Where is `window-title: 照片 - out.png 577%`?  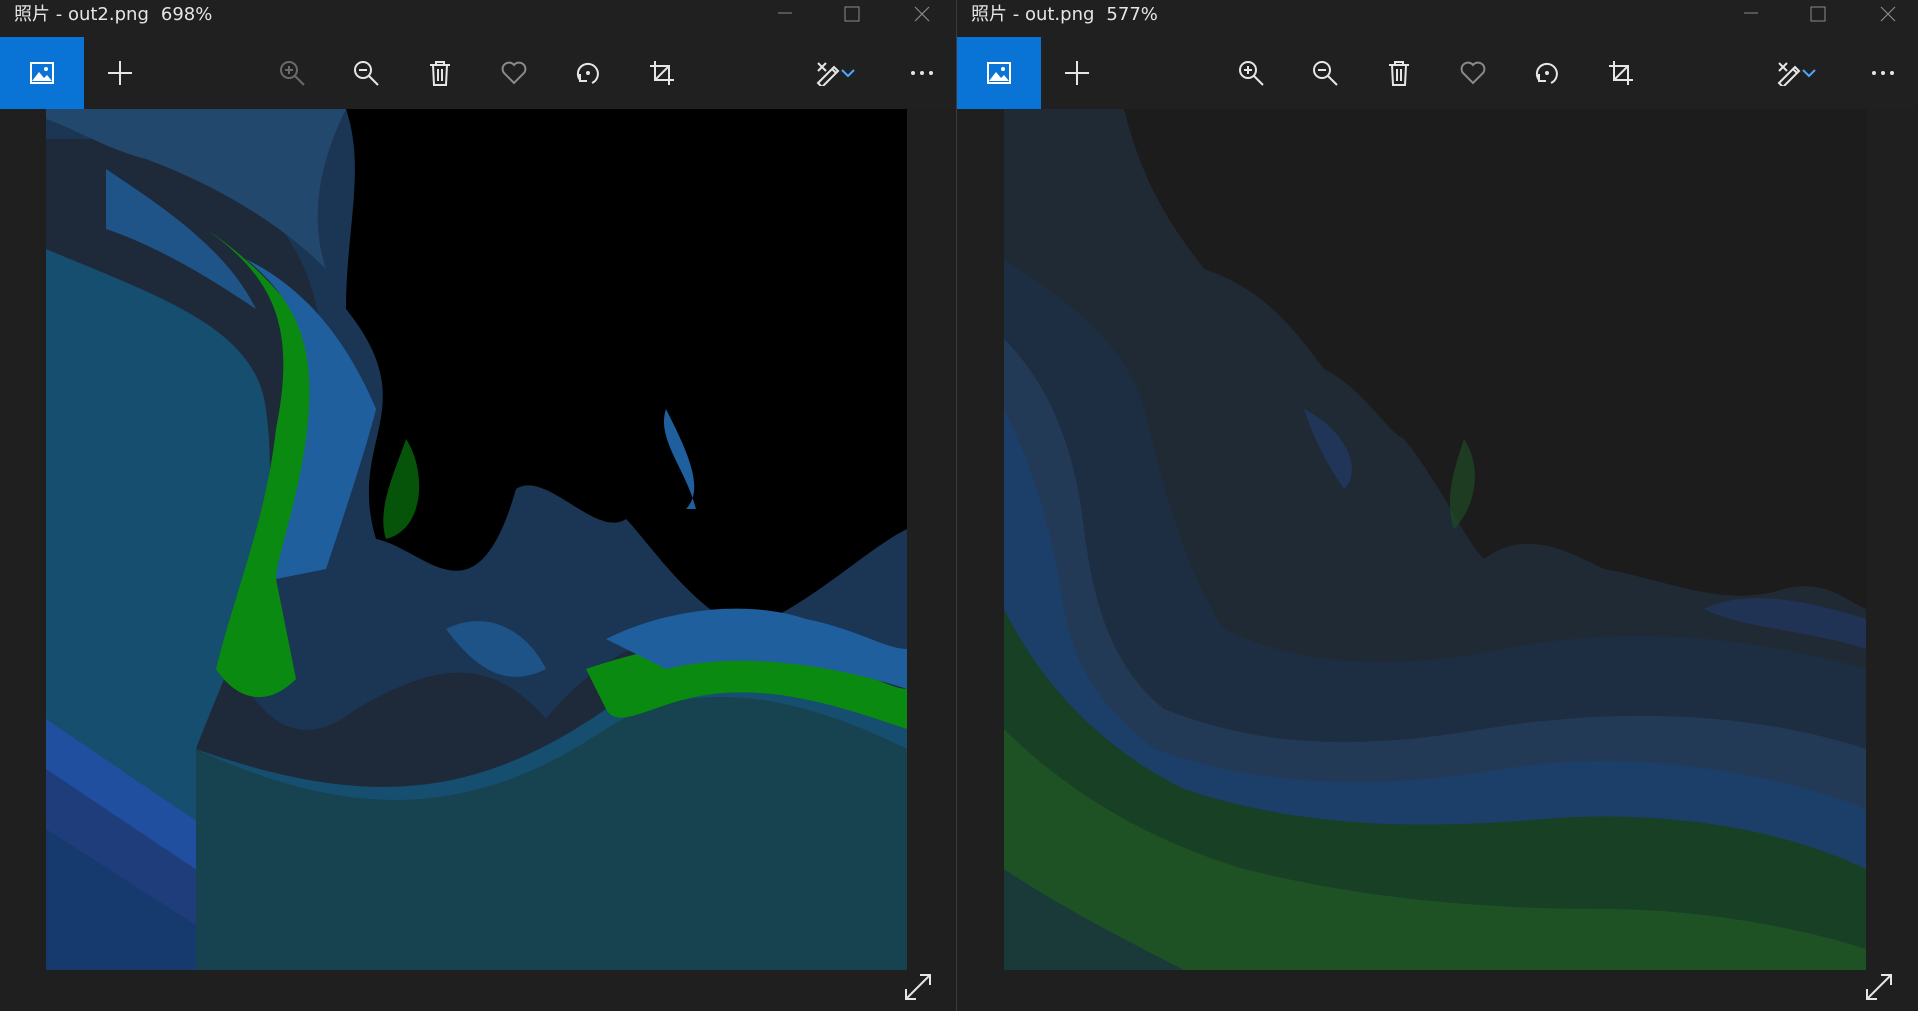 window-title: 照片 - out.png 577% is located at coordinates (1064, 15).